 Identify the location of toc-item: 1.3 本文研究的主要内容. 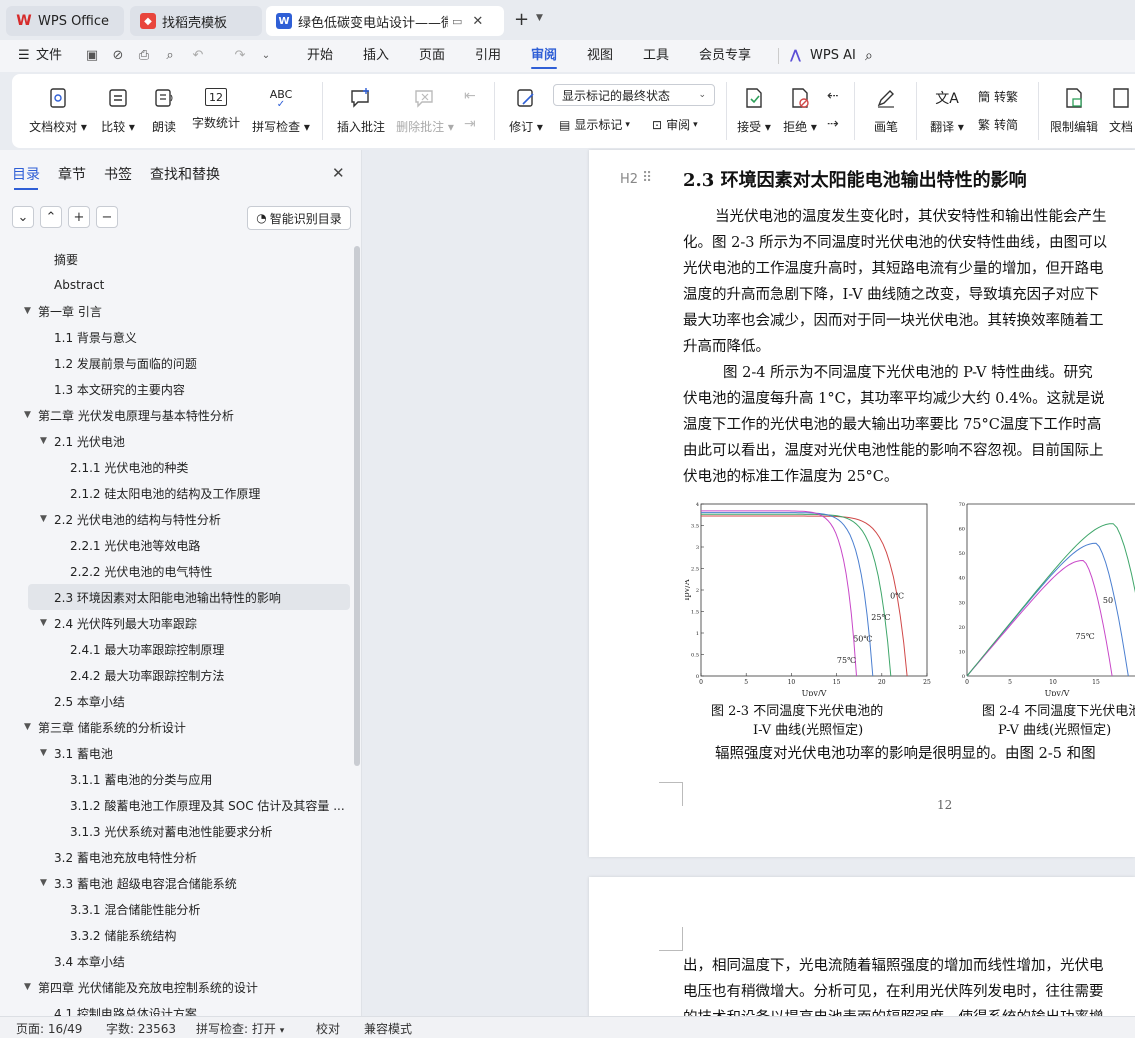
(175, 389).